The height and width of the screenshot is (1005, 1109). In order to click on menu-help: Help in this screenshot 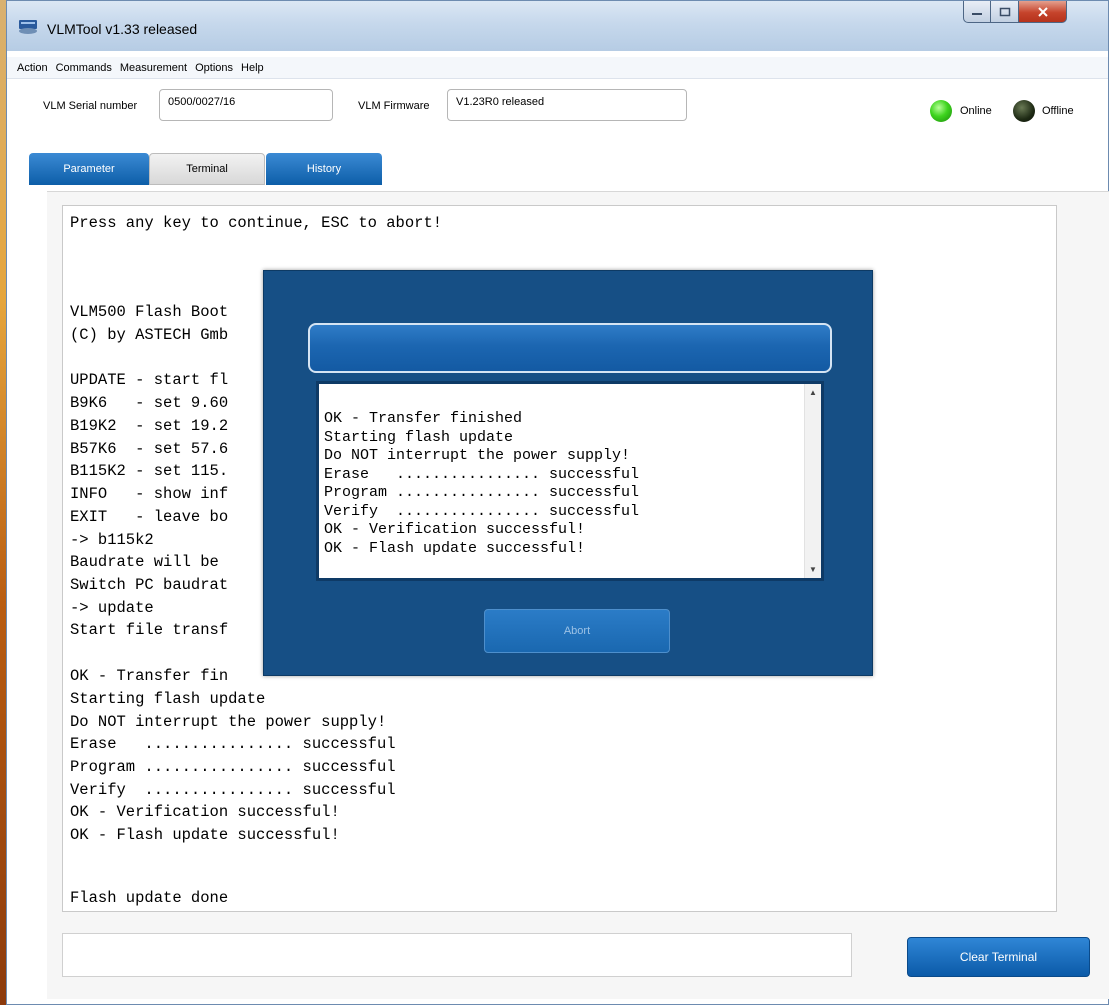, I will do `click(252, 68)`.